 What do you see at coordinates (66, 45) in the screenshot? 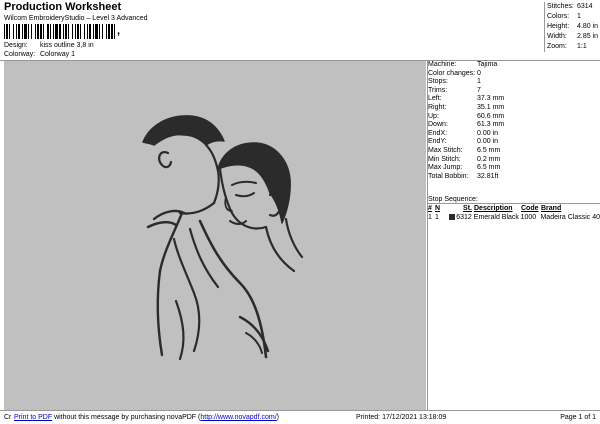
I see `design-value: kiss outline 3,8 in` at bounding box center [66, 45].